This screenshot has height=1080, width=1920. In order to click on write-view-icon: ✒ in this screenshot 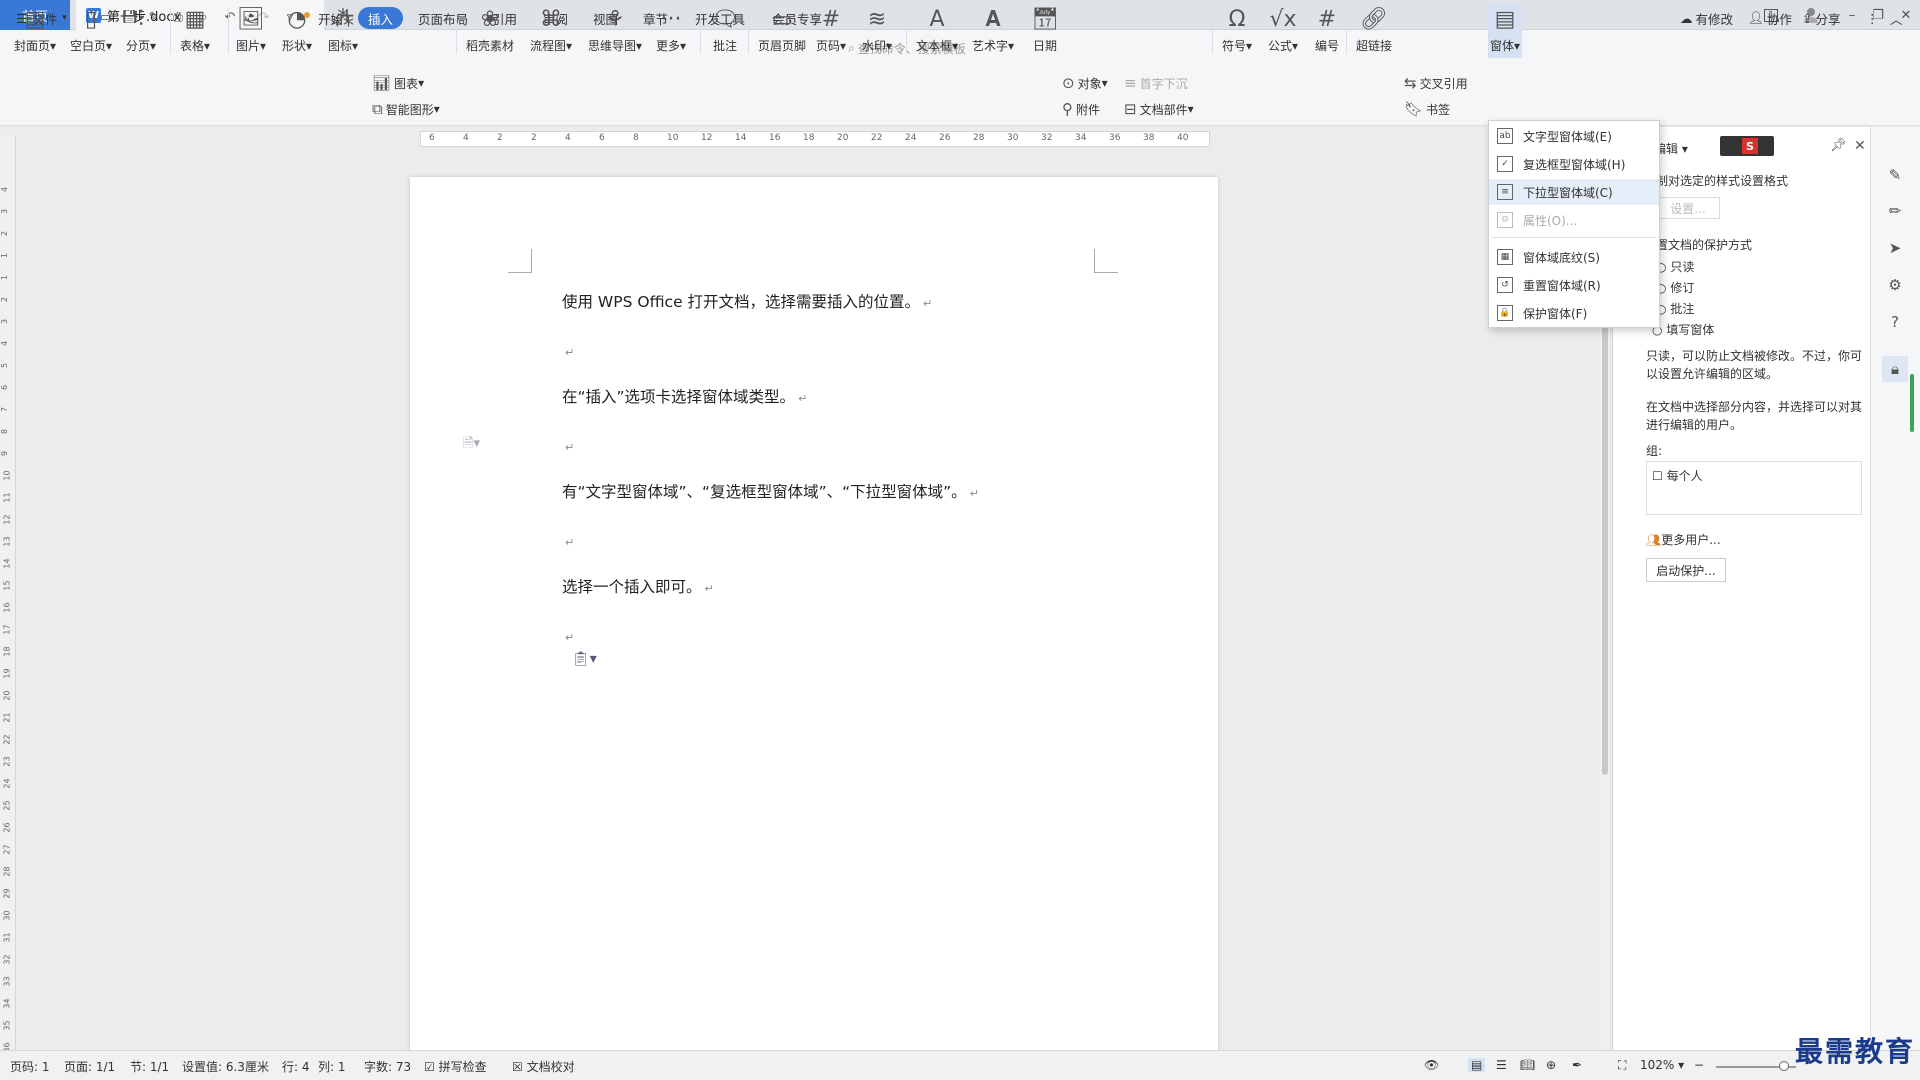, I will do `click(1577, 1065)`.